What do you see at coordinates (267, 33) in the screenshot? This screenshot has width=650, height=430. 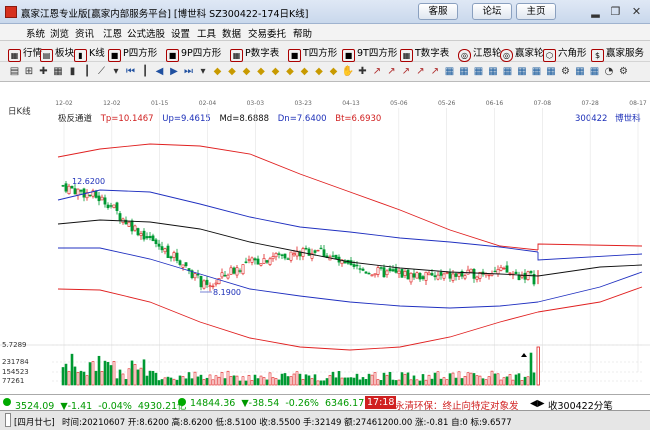 I see `menu-trade: 交易委托` at bounding box center [267, 33].